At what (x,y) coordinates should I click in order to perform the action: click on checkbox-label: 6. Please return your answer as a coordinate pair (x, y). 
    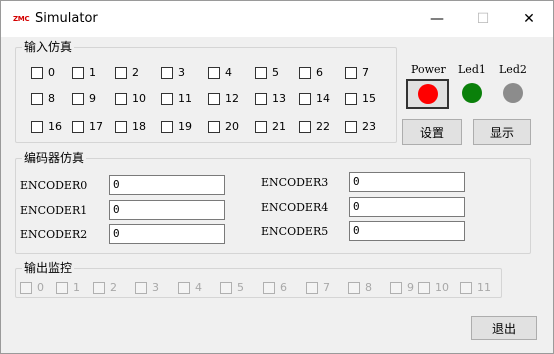
    Looking at the image, I should click on (319, 72).